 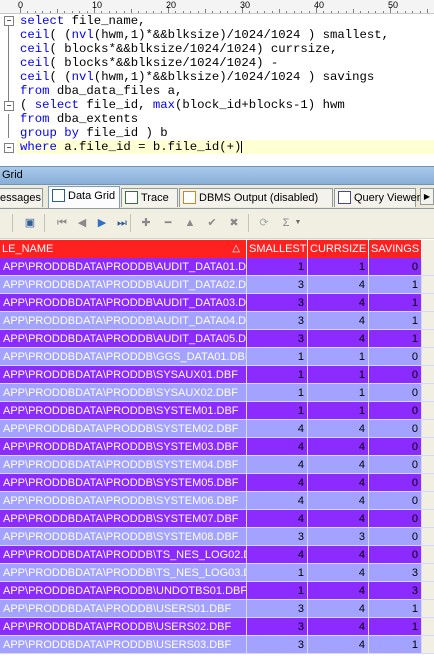 What do you see at coordinates (395, 591) in the screenshot?
I see `savings-cell: 3` at bounding box center [395, 591].